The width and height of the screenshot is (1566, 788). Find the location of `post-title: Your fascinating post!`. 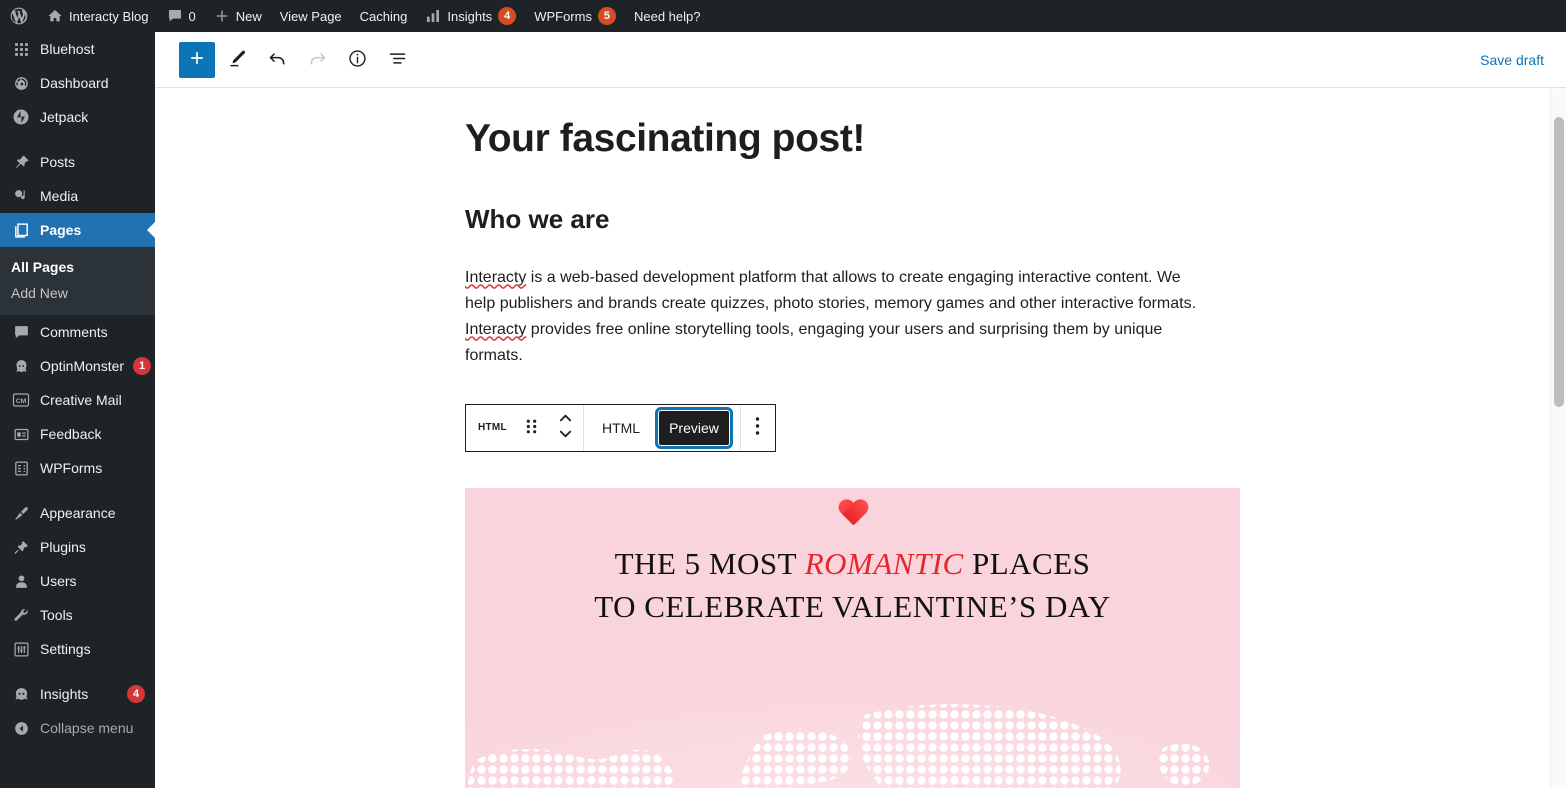

post-title: Your fascinating post! is located at coordinates (852, 139).